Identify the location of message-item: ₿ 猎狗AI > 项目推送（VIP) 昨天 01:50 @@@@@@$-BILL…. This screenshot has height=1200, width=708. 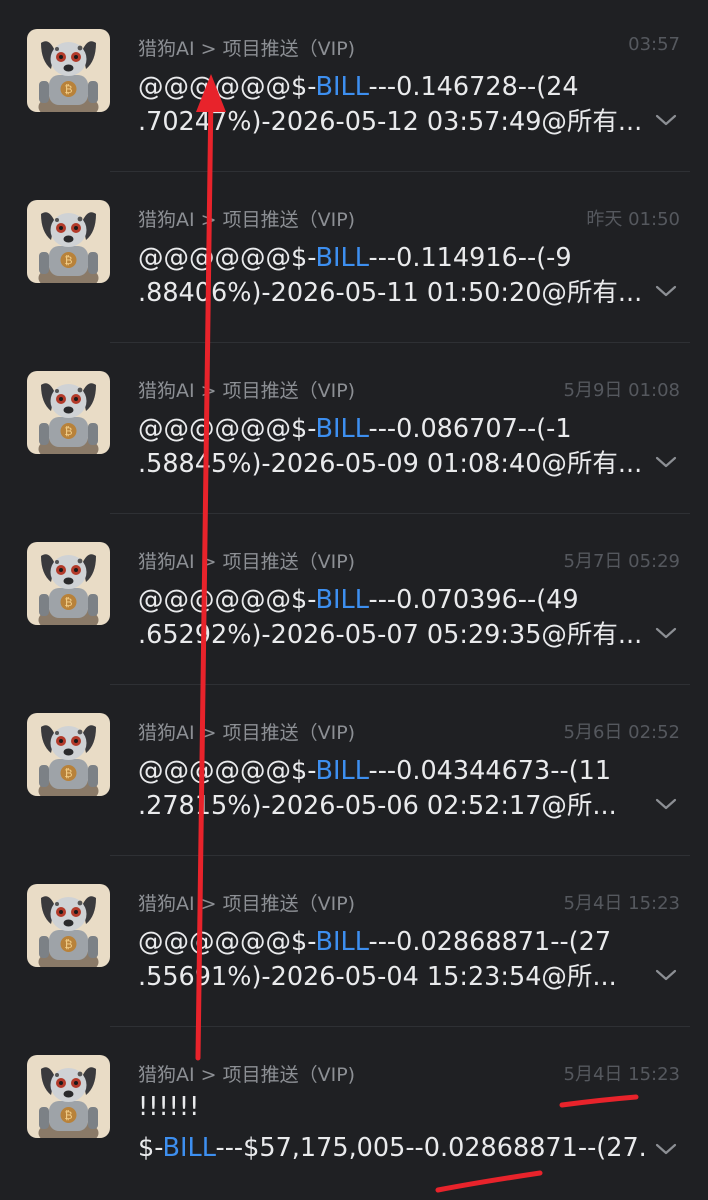
(354, 256).